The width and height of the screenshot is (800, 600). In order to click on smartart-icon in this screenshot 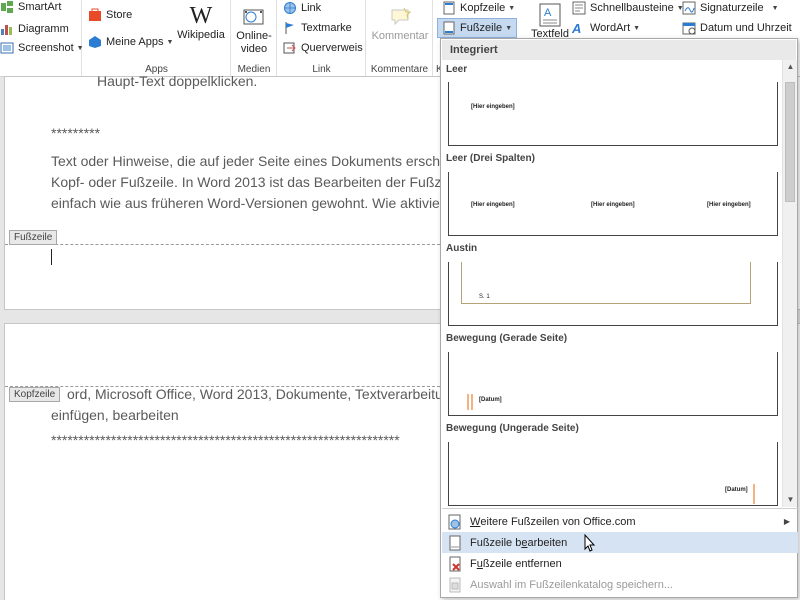, I will do `click(7, 7)`.